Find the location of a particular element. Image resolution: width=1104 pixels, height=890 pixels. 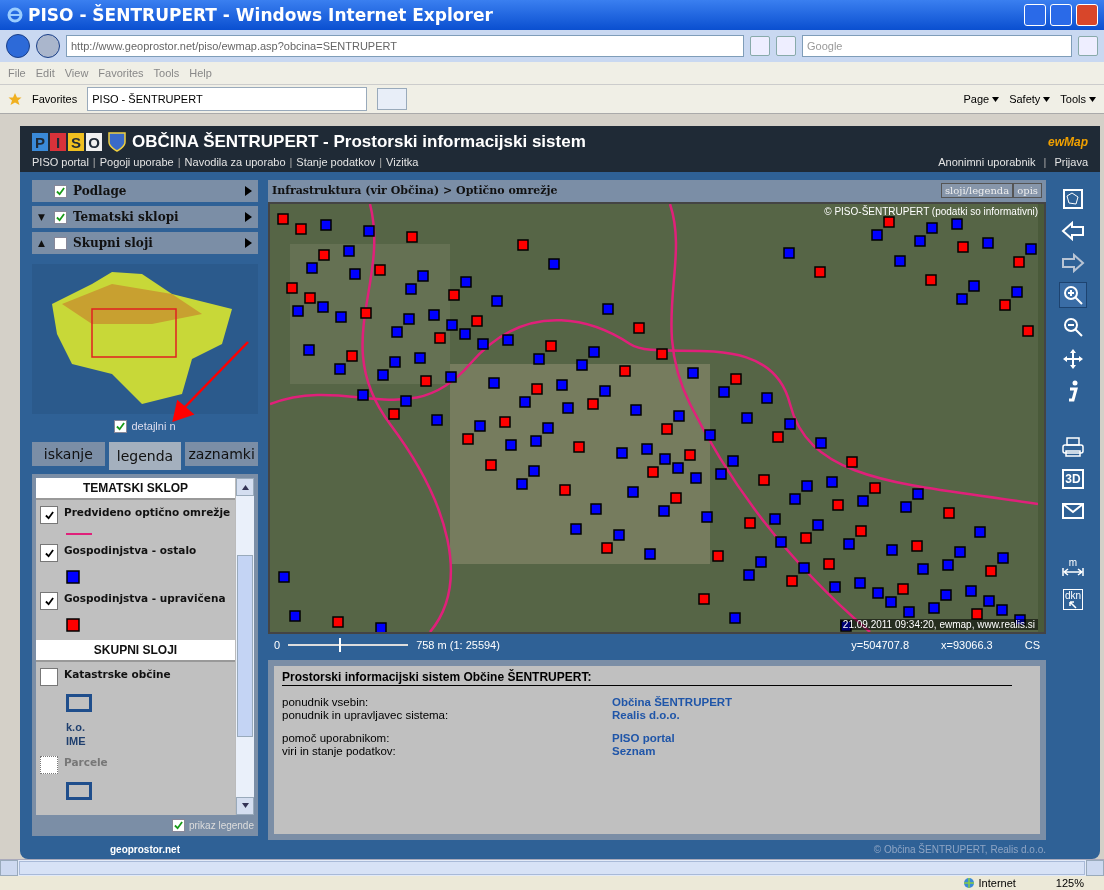

app-title: OBČINA ŠENTRUPERT - Prostorski informacijski sistem is located at coordinates (359, 142).